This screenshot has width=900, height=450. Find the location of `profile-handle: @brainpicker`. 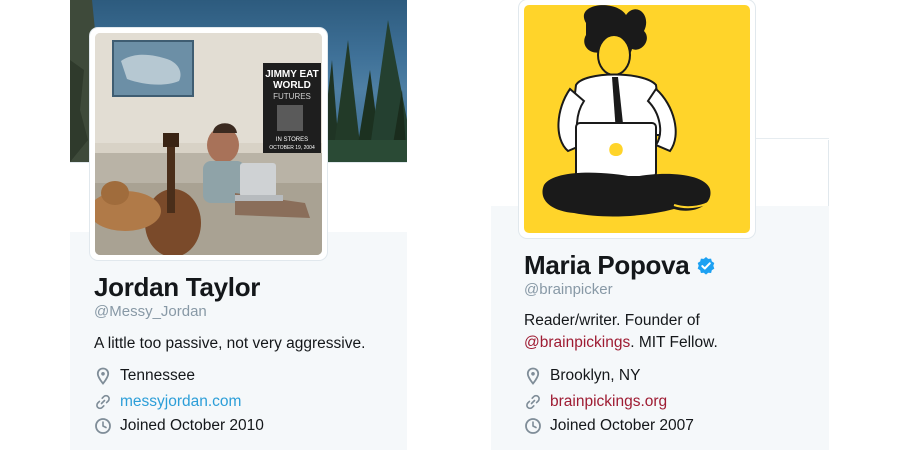

profile-handle: @brainpicker is located at coordinates (568, 289).